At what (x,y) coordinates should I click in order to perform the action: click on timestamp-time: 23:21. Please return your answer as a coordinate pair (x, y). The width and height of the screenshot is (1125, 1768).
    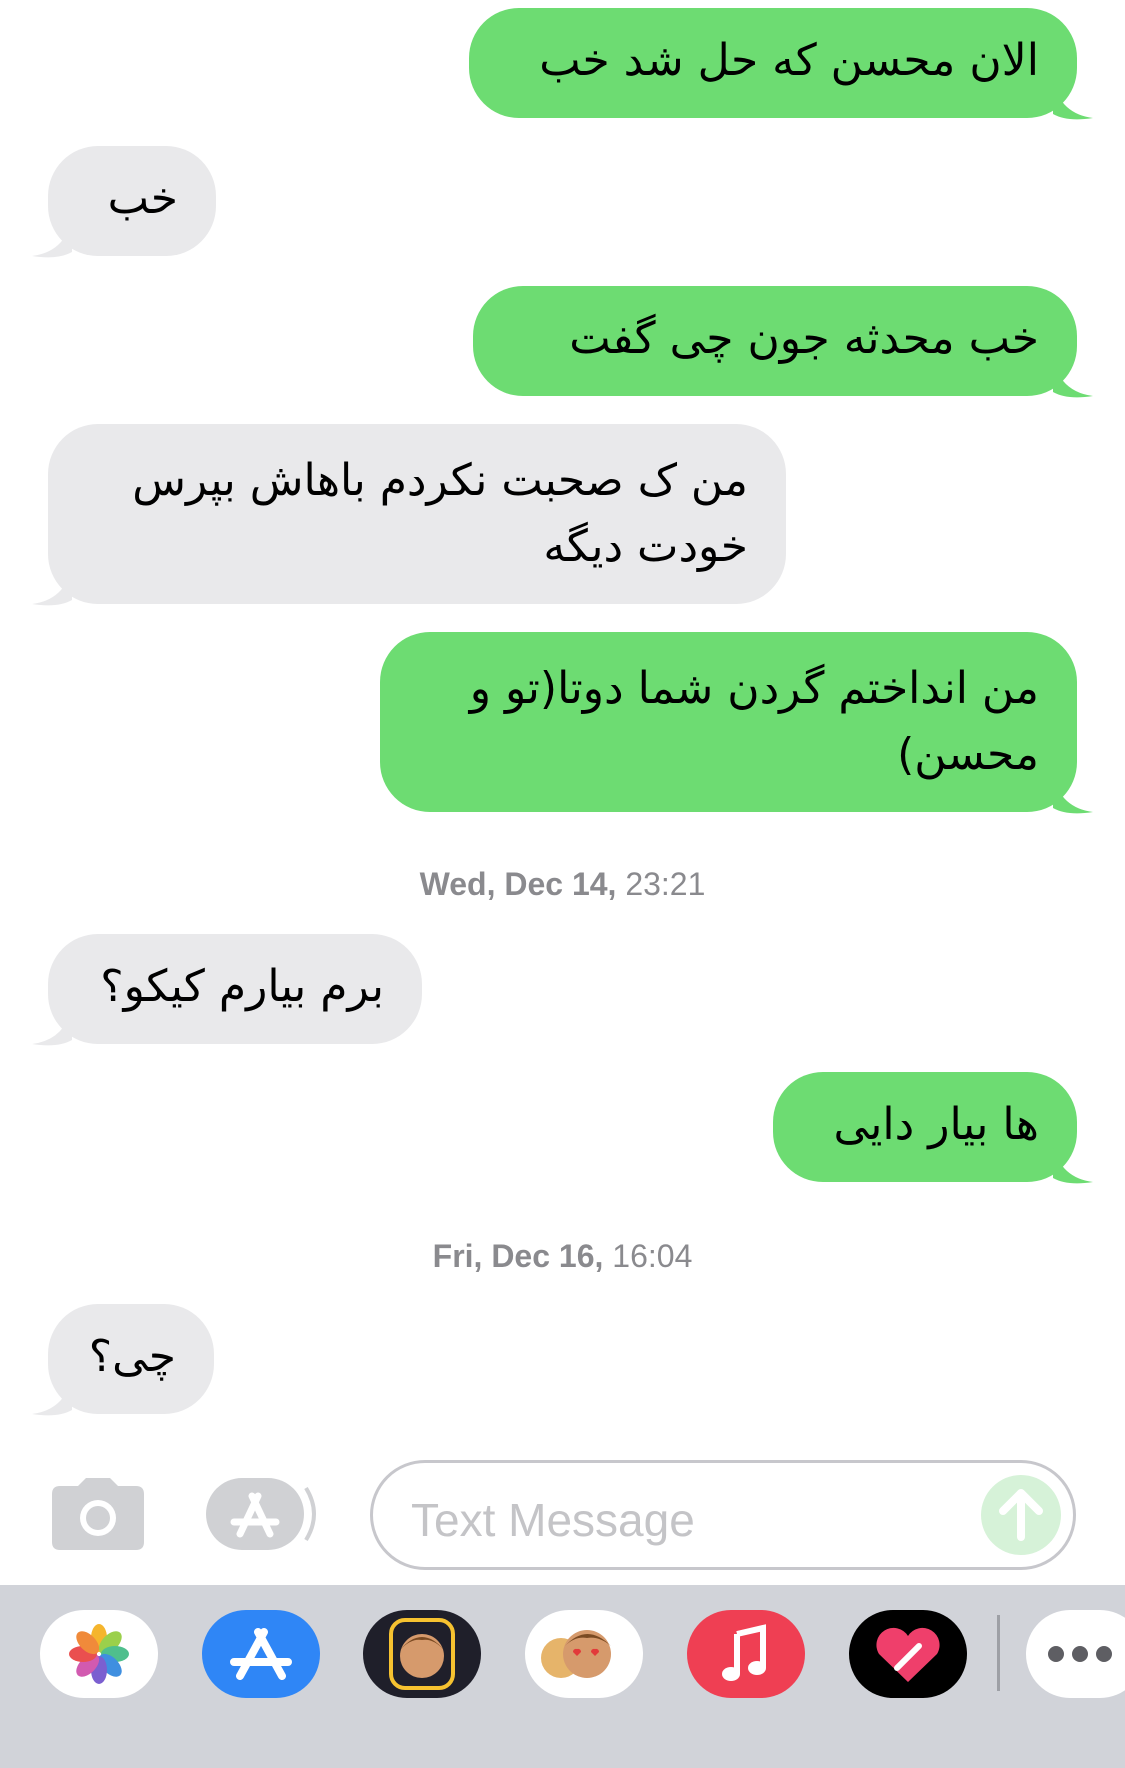
    Looking at the image, I should click on (665, 884).